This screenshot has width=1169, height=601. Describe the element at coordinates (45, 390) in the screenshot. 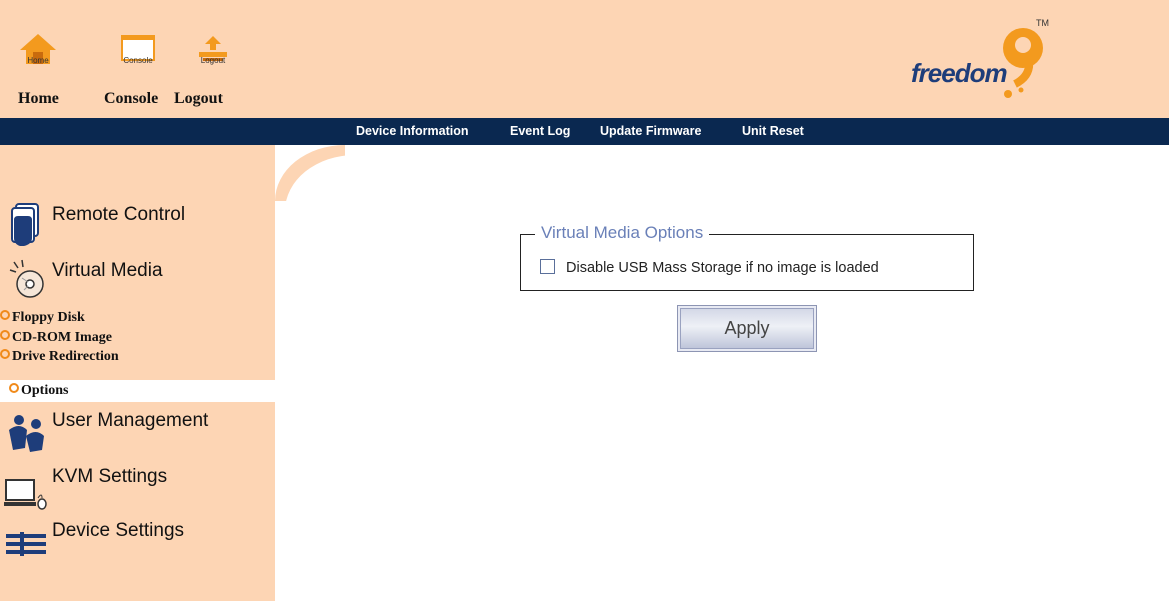

I see `sidebar-sublabel-options: Options` at that location.